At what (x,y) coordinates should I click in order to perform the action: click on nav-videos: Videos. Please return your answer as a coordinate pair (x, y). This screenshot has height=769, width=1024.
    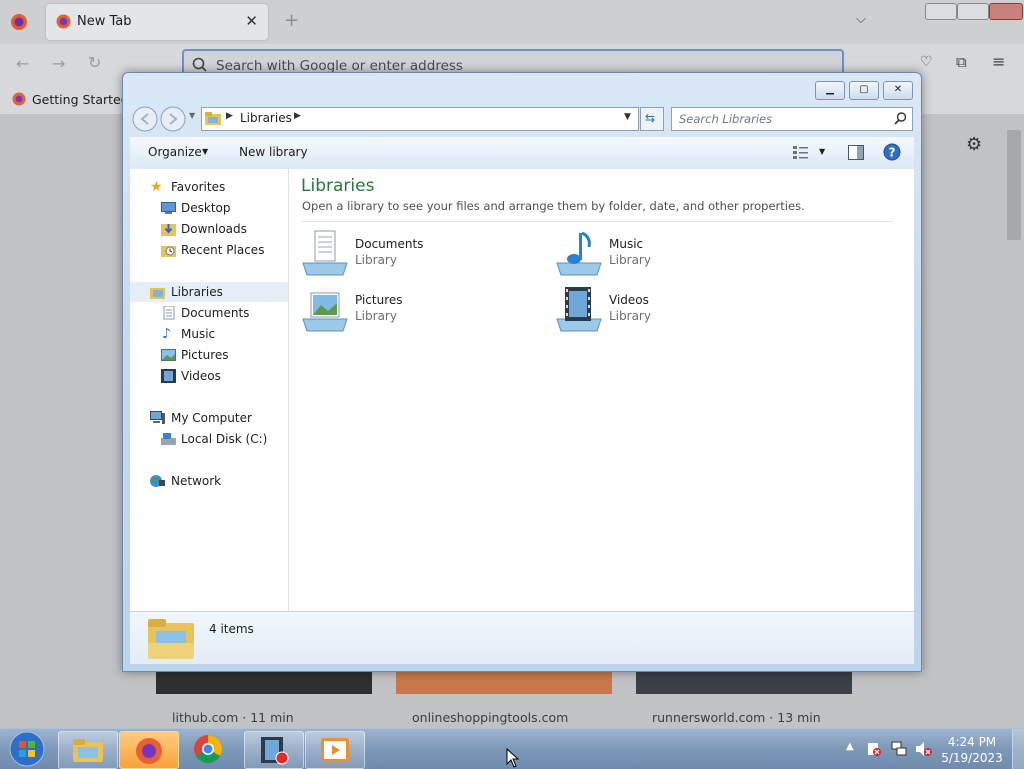
    Looking at the image, I should click on (209, 376).